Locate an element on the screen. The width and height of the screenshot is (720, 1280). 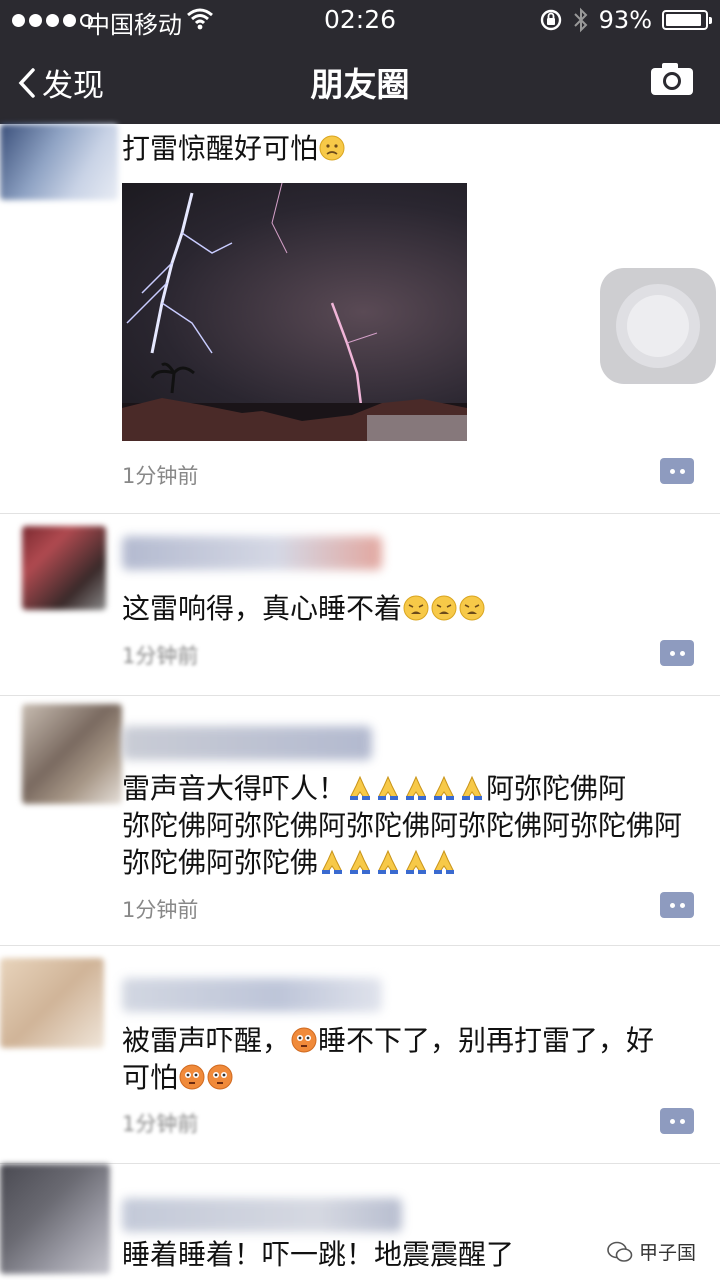
watermark-label: 甲子国 is located at coordinates (667, 1253).